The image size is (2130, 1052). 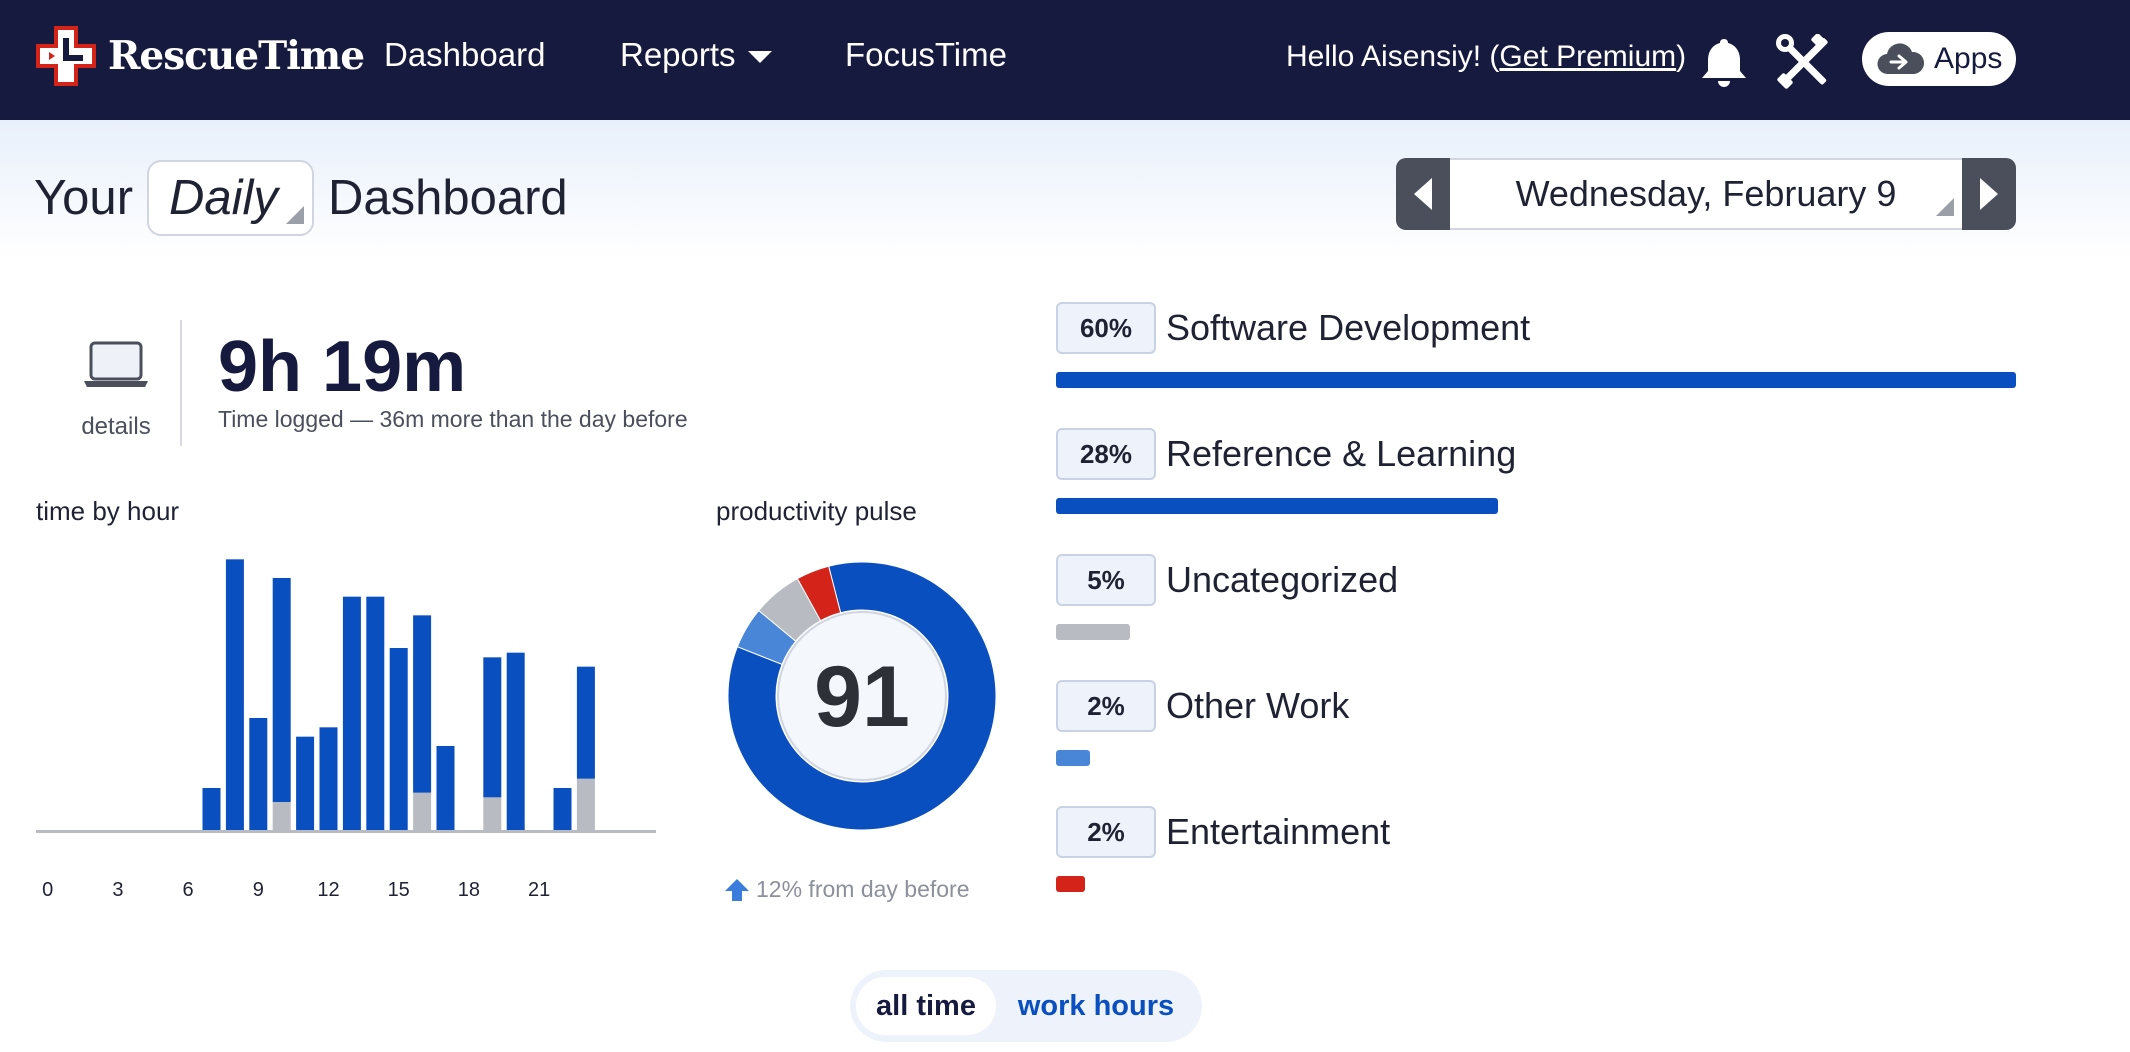 I want to click on category-percent: 28%, so click(x=1106, y=454).